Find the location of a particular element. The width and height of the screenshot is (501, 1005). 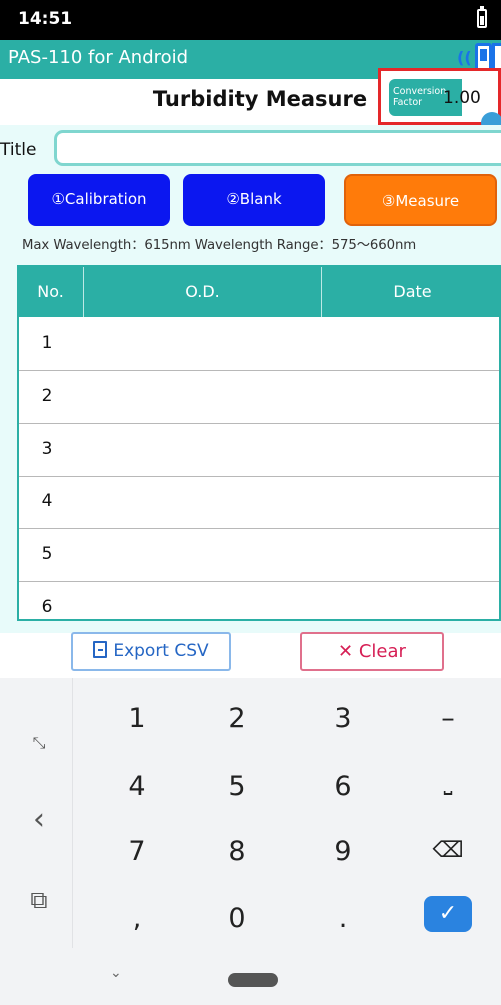

key-period: . is located at coordinates (343, 918).